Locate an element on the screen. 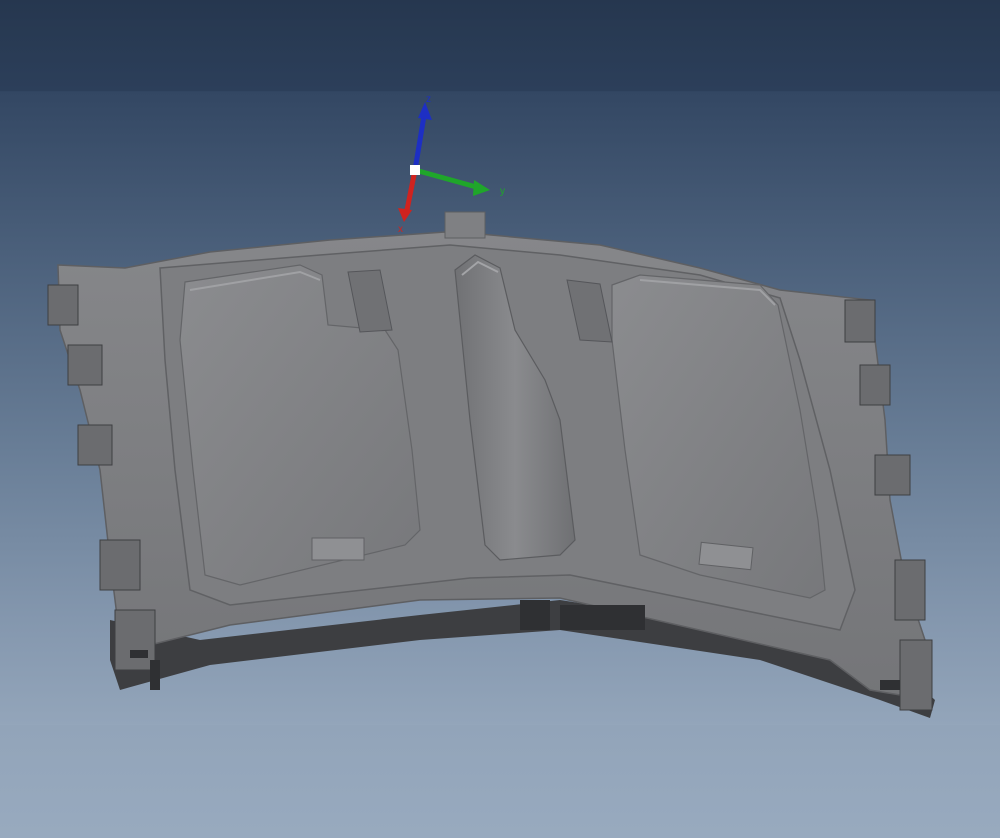  x-axis-label: x is located at coordinates (400, 229).